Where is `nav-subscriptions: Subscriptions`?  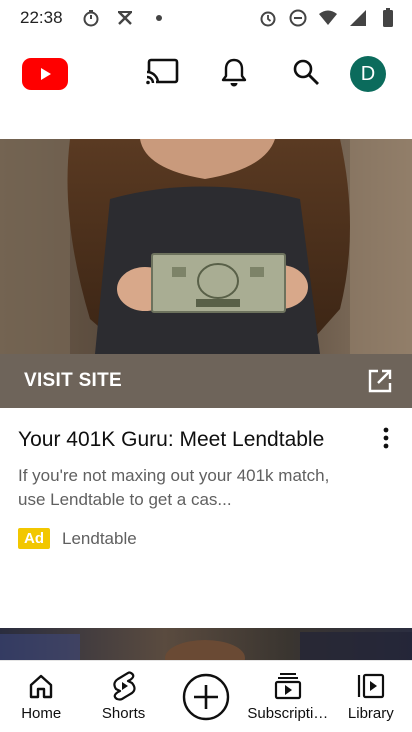 nav-subscriptions: Subscriptions is located at coordinates (288, 696).